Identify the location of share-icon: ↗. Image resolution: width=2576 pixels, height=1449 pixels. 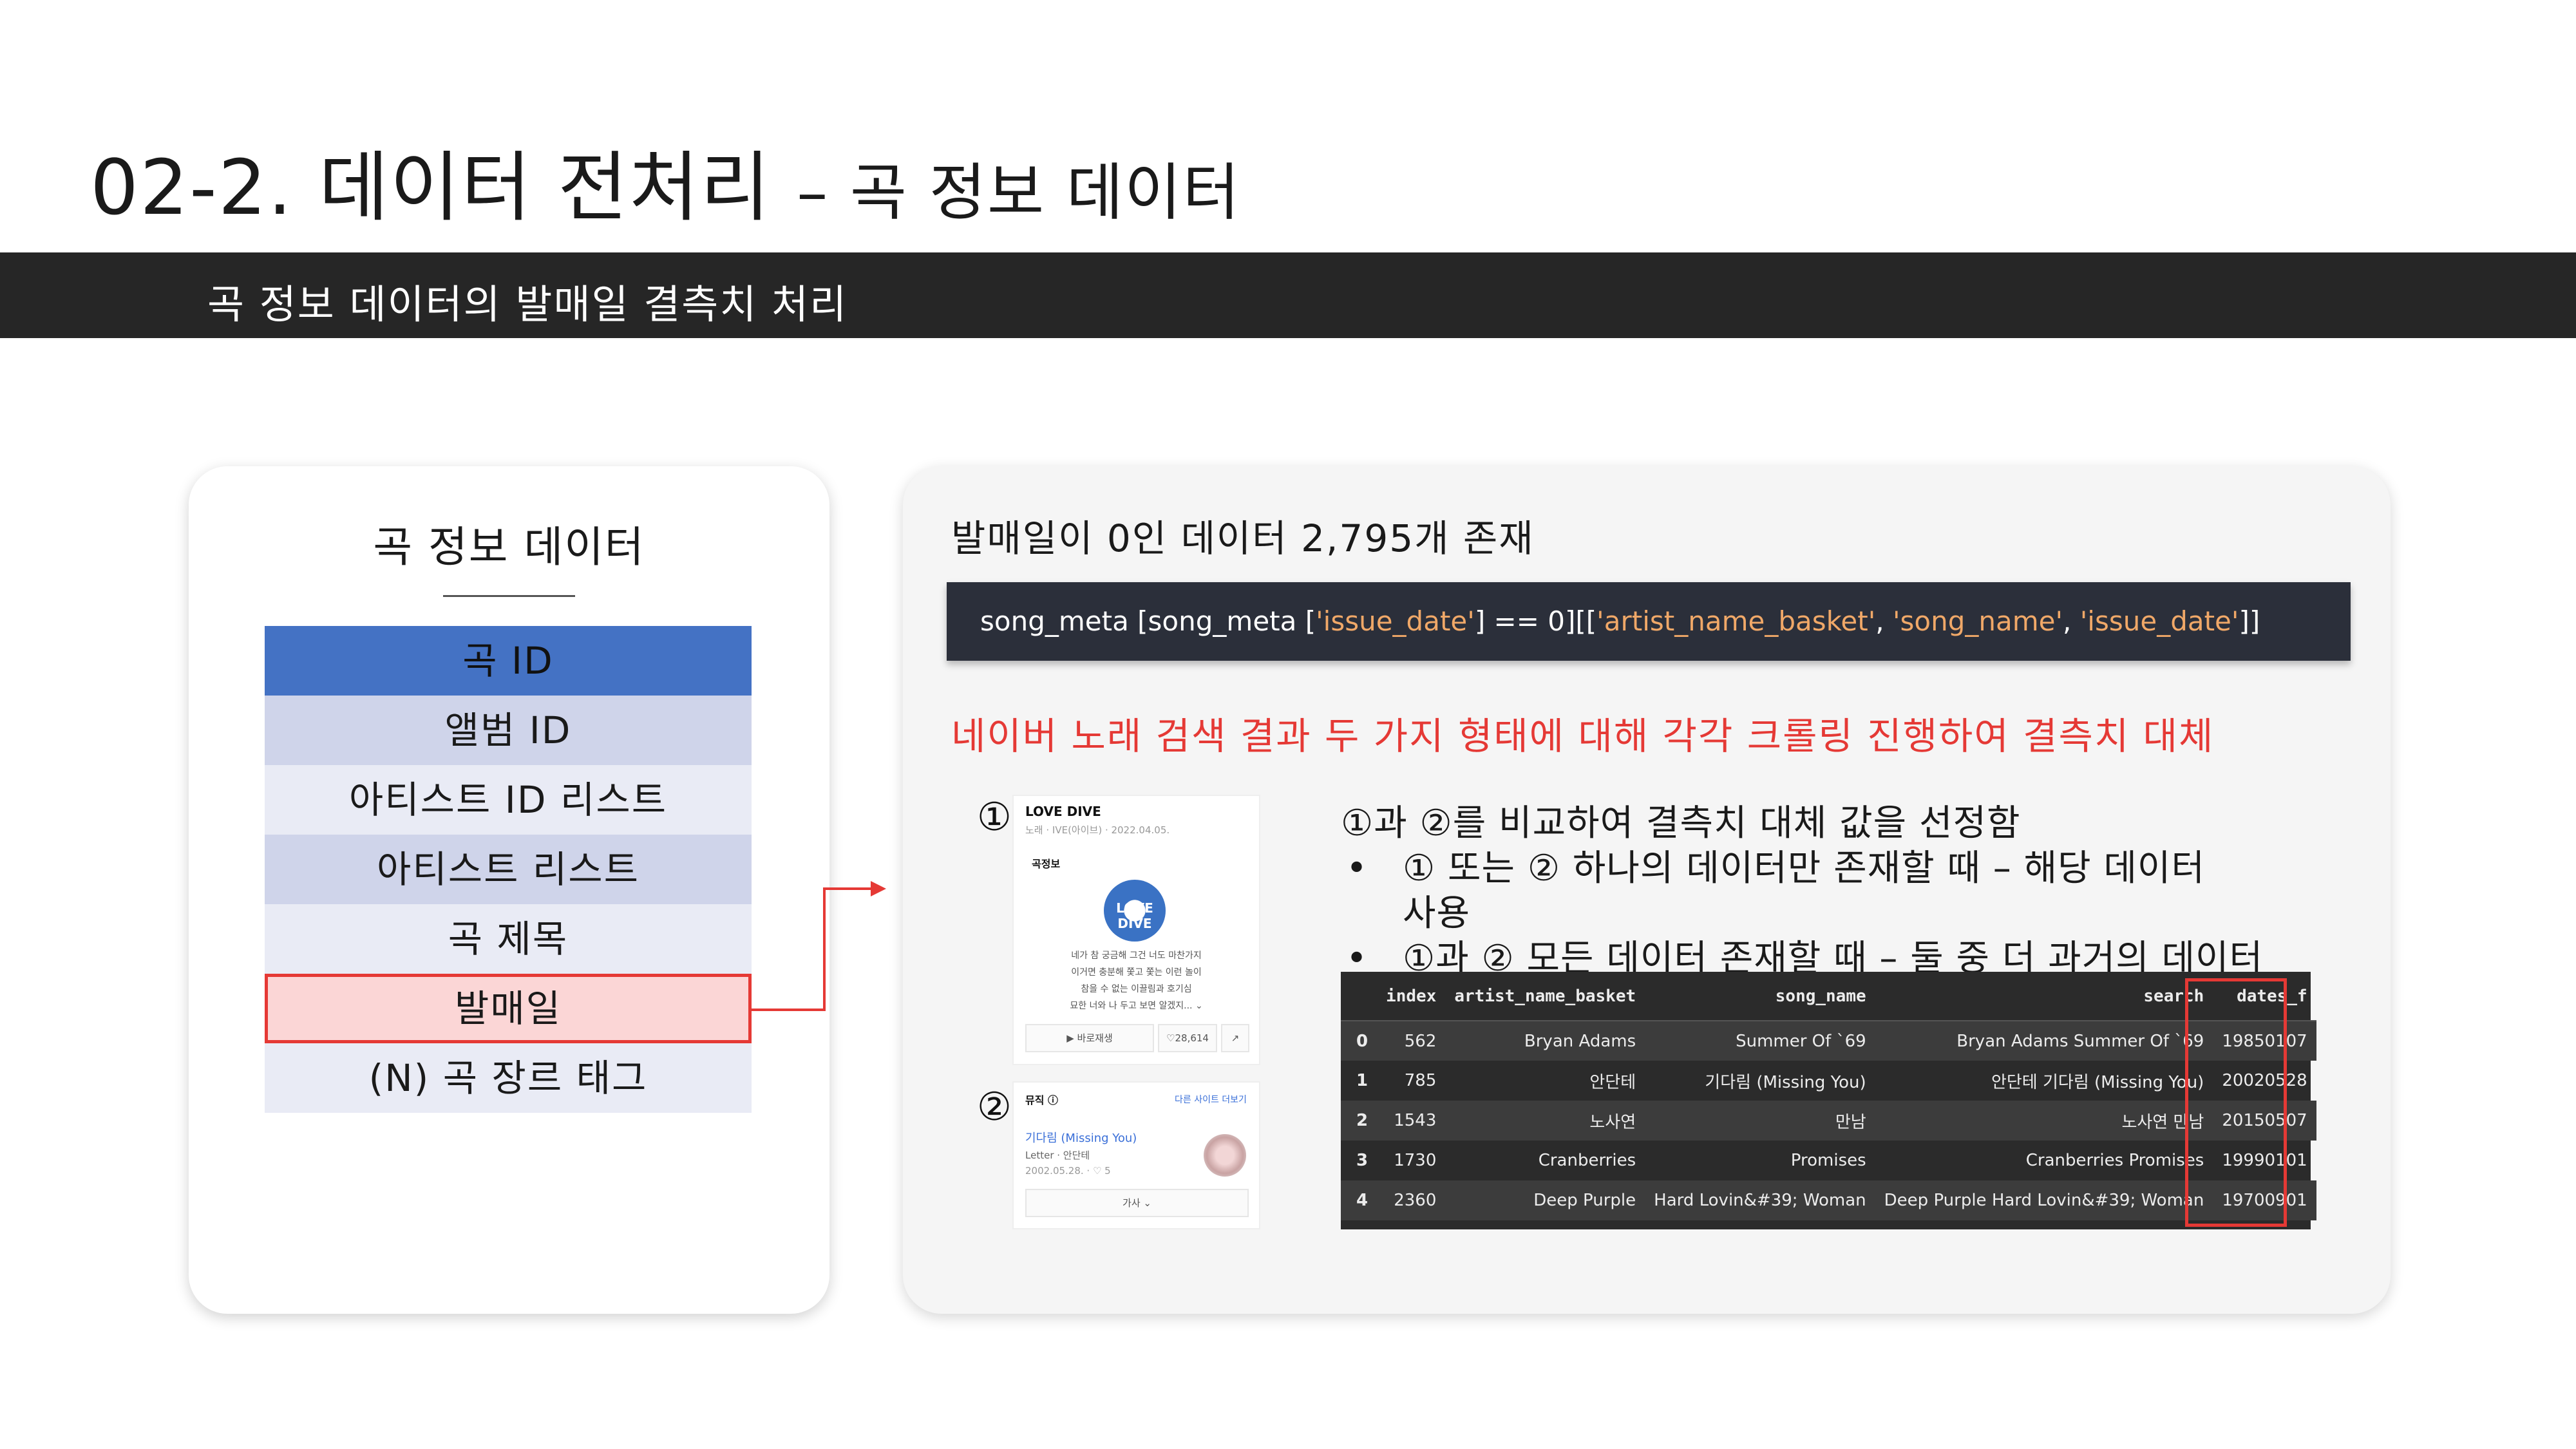
(1235, 1038).